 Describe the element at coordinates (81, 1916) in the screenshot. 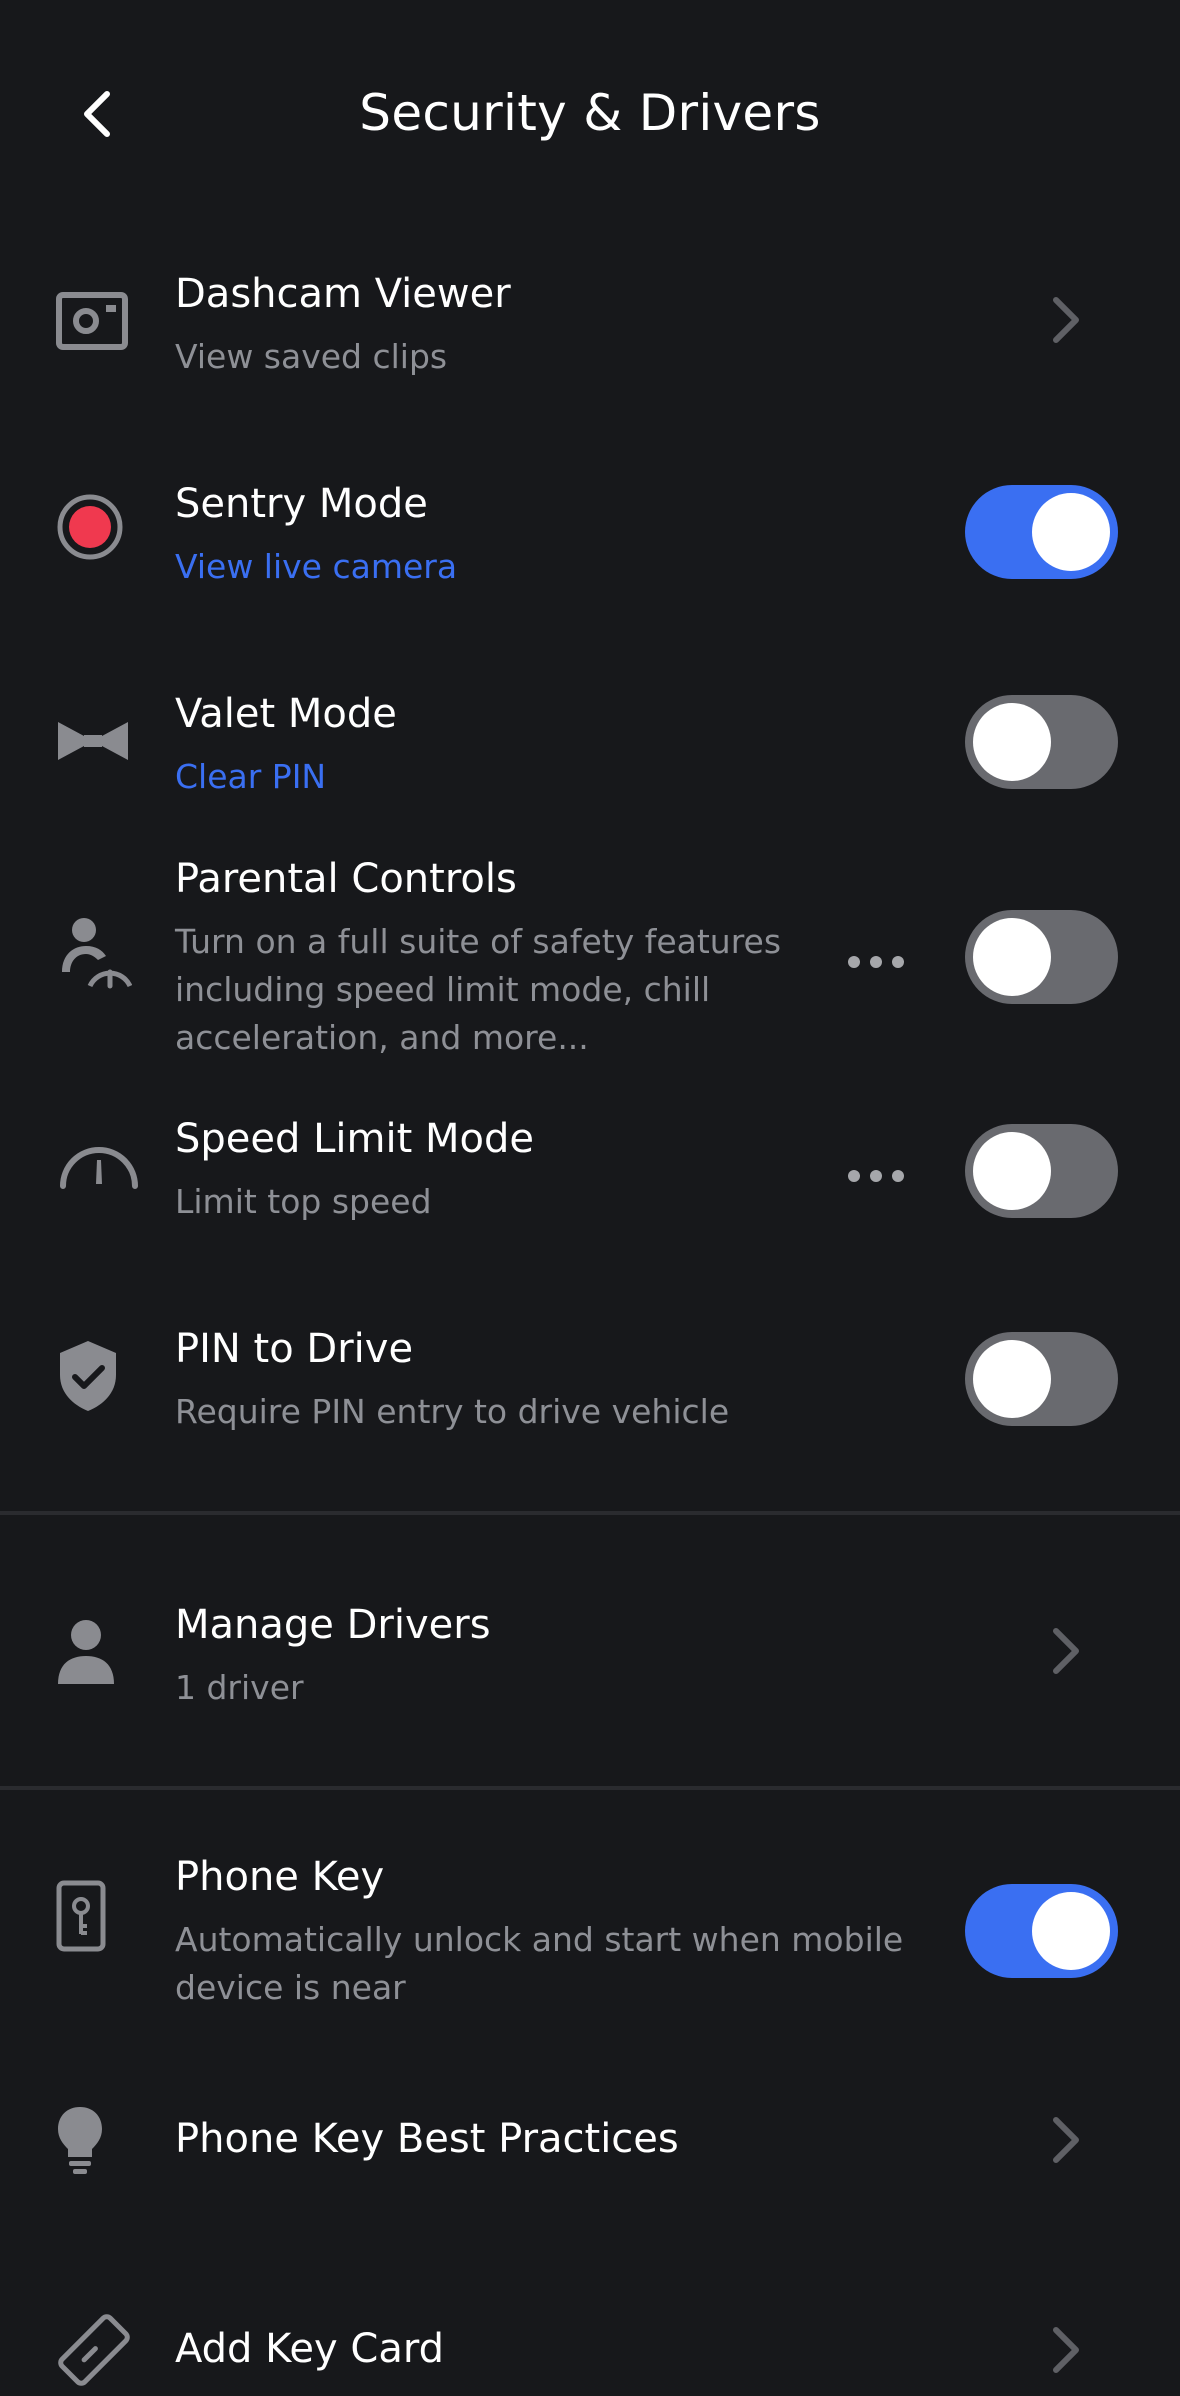

I see `phone-key-icon` at that location.